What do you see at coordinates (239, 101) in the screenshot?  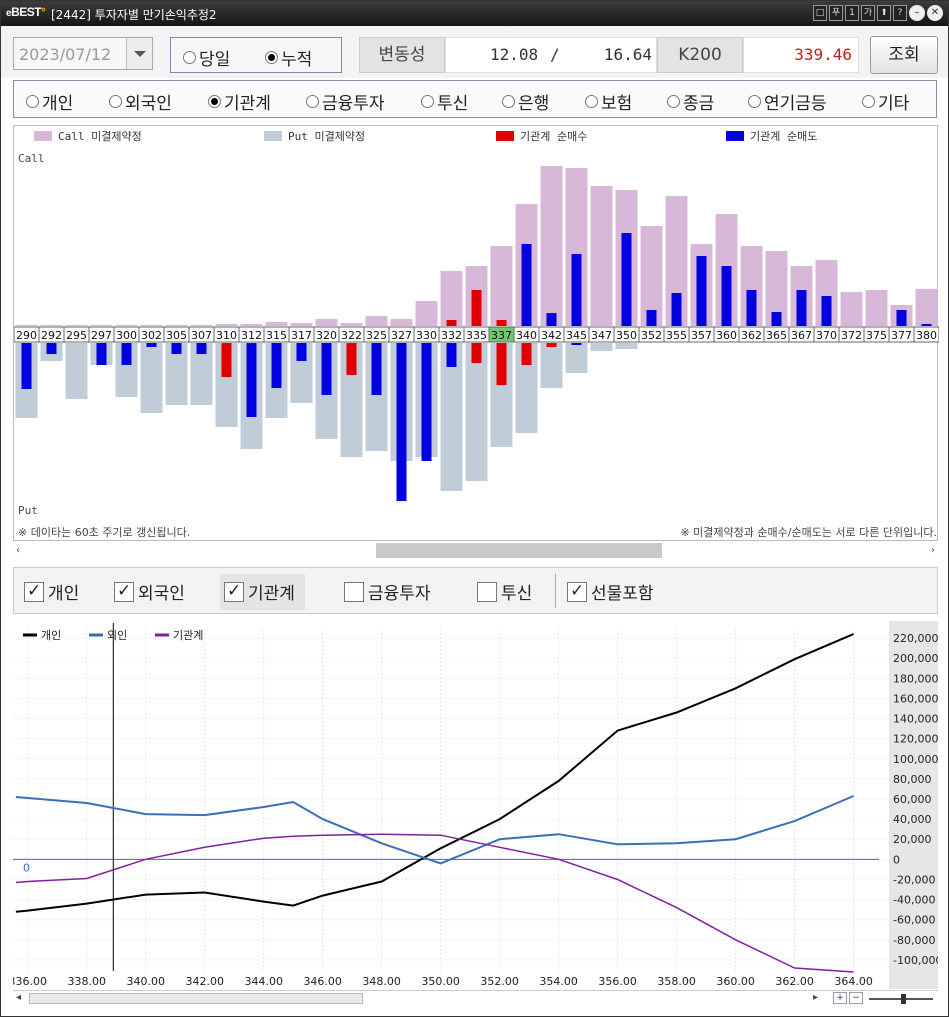 I see `investor-institution: 기관계` at bounding box center [239, 101].